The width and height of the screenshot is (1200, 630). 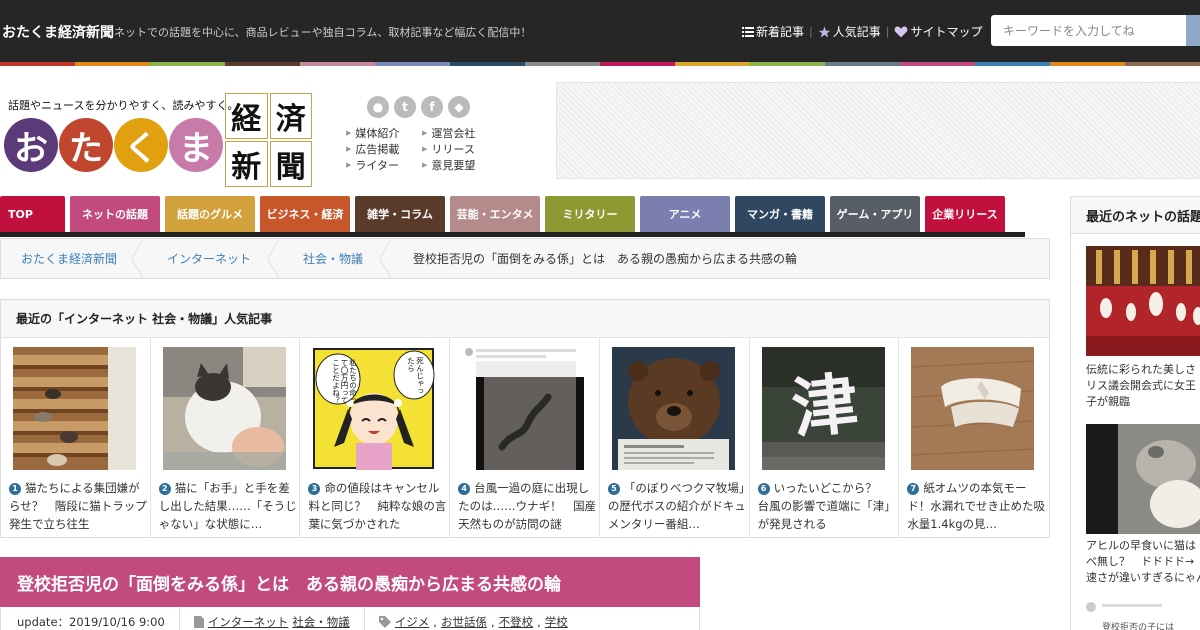 I want to click on tag-link-bullying: イジメ, so click(x=412, y=622).